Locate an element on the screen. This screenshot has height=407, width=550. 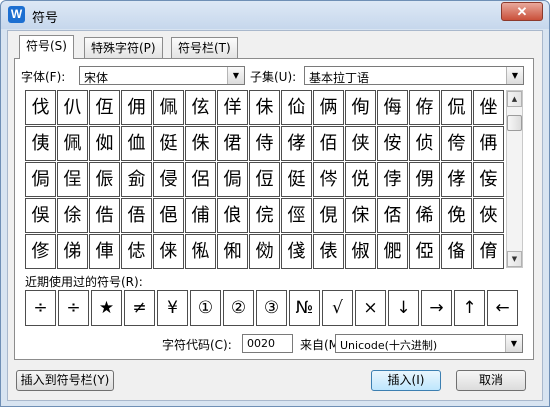
symbol-cell: 俓 is located at coordinates (296, 215).